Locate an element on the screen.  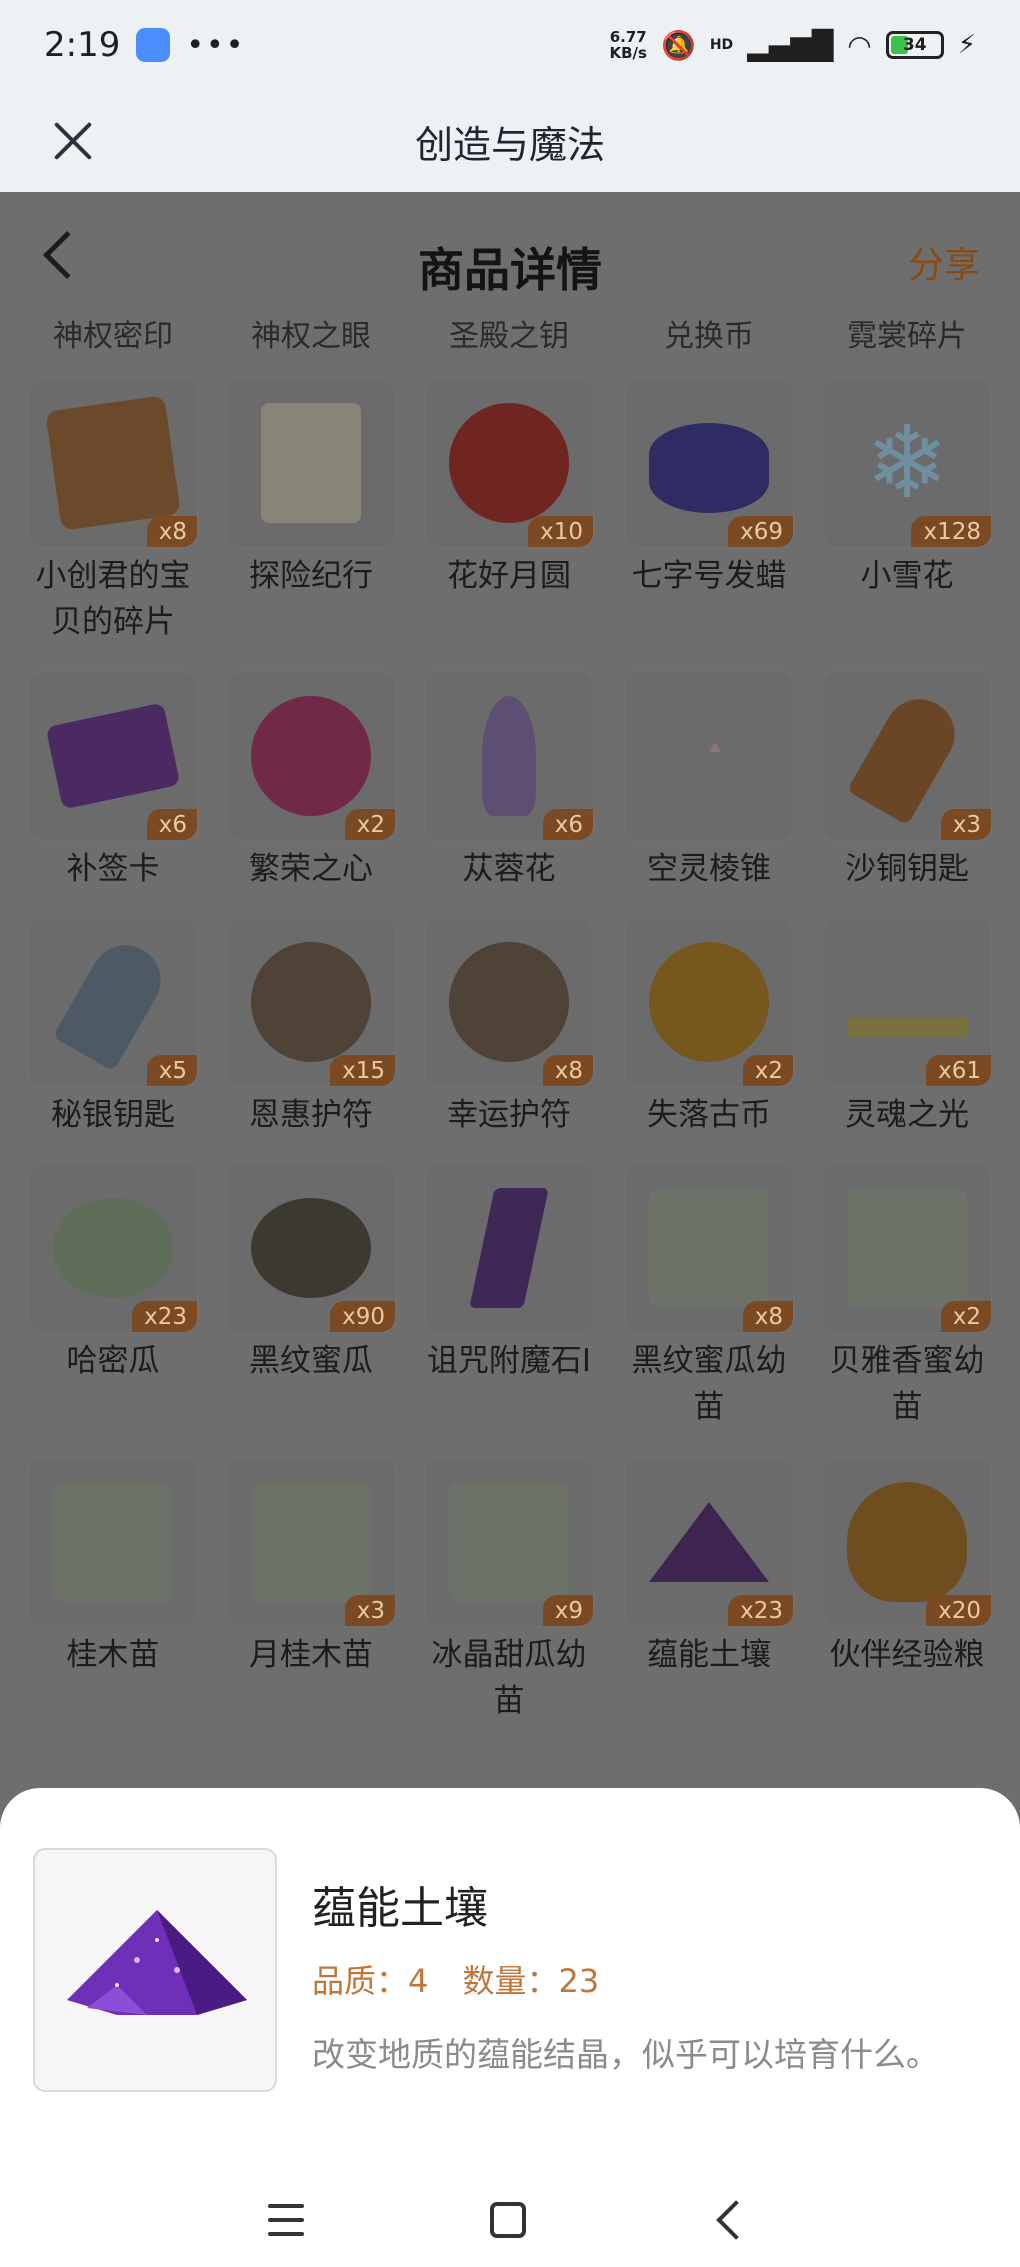
item-count: x20 is located at coordinates (958, 1610).